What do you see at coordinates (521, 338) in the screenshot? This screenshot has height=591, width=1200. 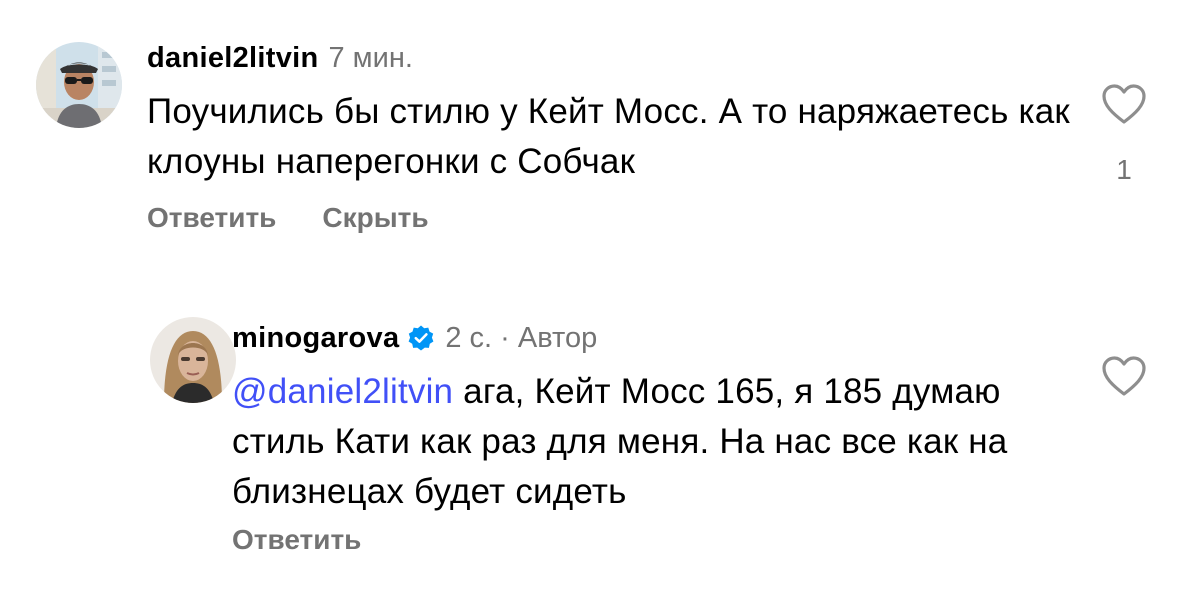 I see `timestamp-author: 2 с. · Автор` at bounding box center [521, 338].